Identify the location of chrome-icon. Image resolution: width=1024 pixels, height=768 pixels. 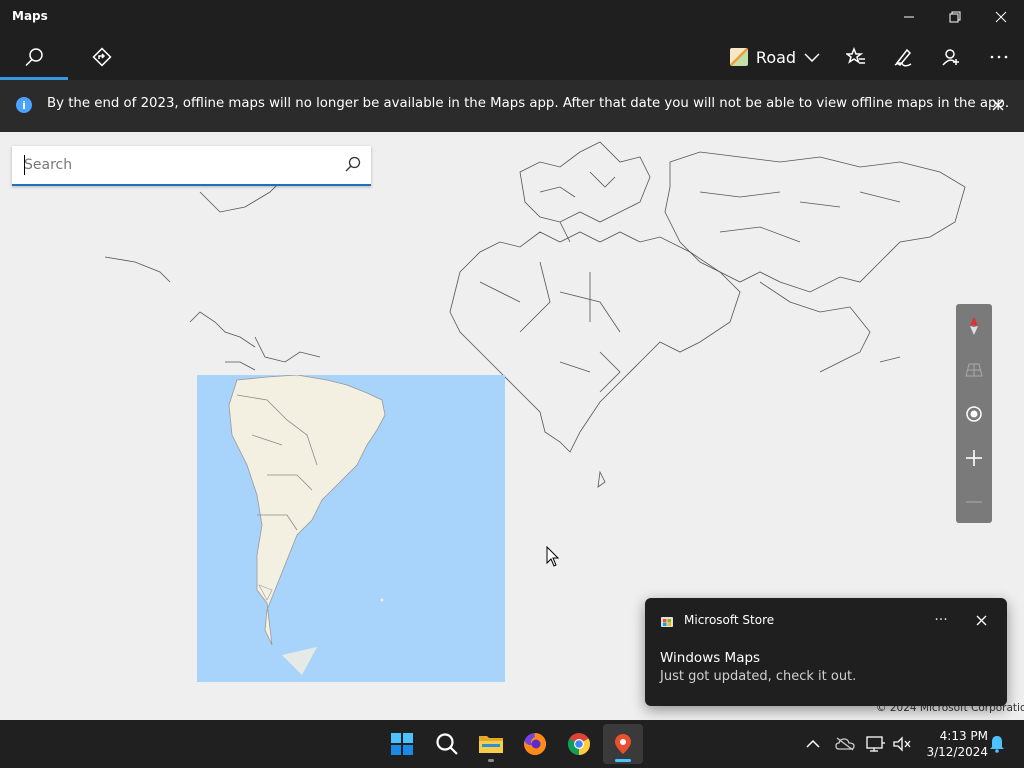
(579, 744).